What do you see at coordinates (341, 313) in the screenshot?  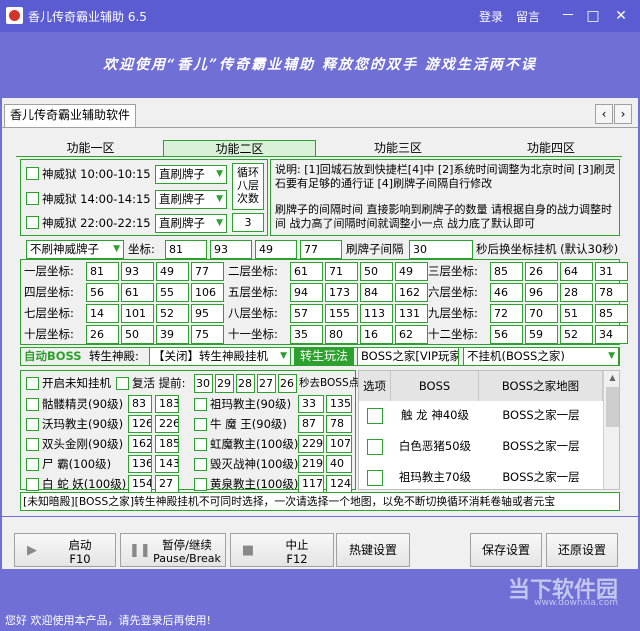 I see `floor-coord-input: 155` at bounding box center [341, 313].